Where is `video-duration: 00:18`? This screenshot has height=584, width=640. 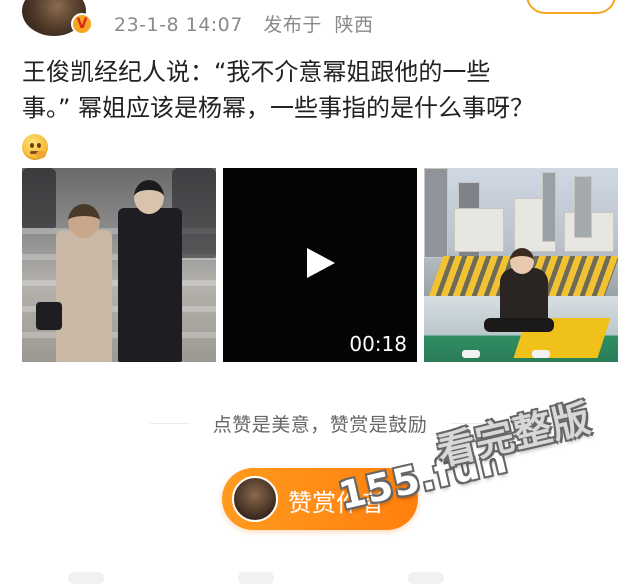
video-duration: 00:18 is located at coordinates (378, 344).